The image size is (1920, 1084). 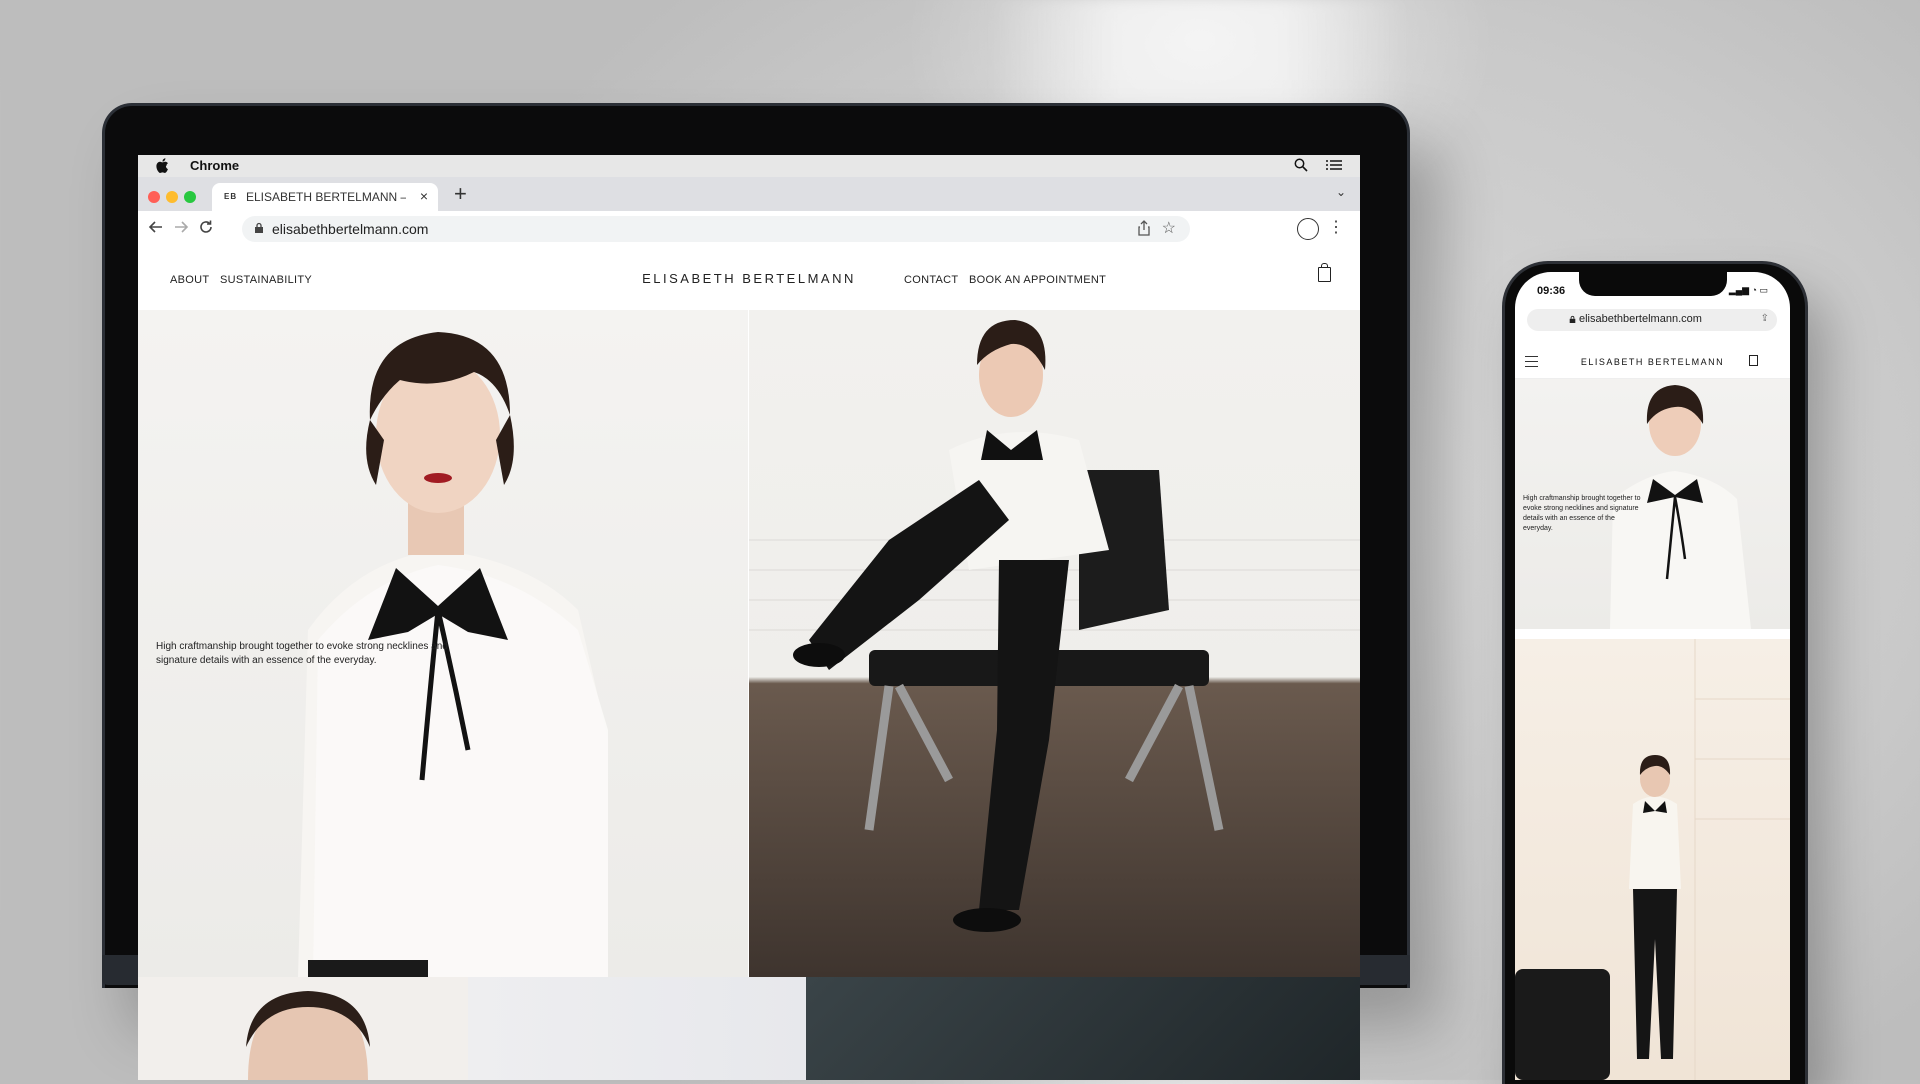 I want to click on site-logo: ELISABETH BERTELMANN, so click(x=749, y=278).